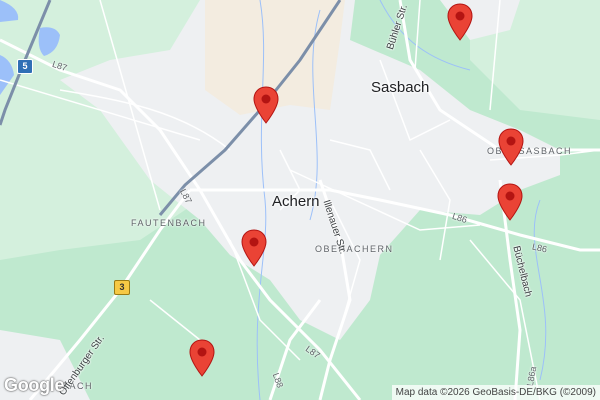 The height and width of the screenshot is (400, 600). I want to click on road-shield-b3: 3, so click(122, 287).